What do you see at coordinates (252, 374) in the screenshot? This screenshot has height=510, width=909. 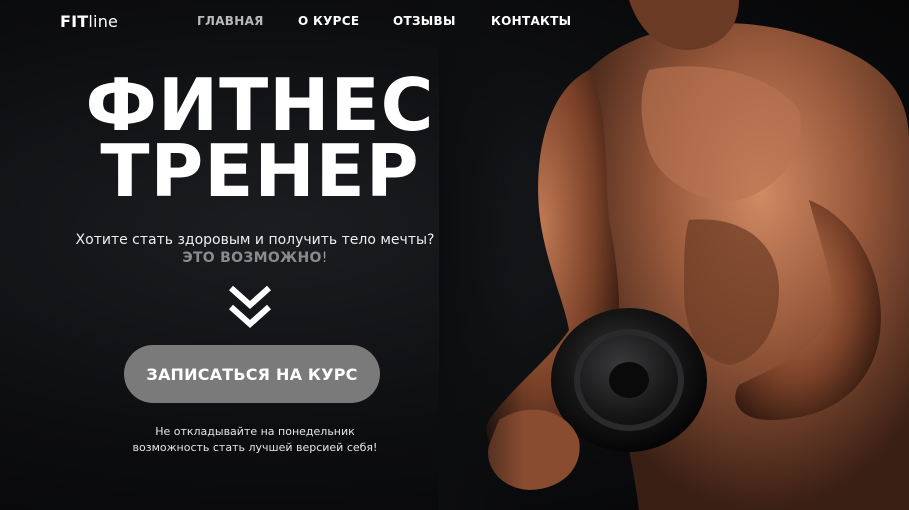 I see `signup-course-button: ЗАПИСАТЬСЯ НА КУРС` at bounding box center [252, 374].